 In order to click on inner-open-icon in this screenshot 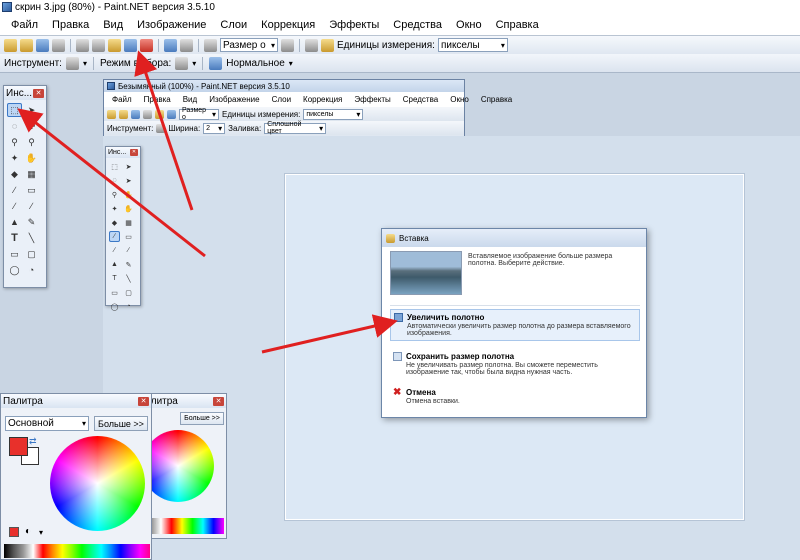, I will do `click(123, 114)`.